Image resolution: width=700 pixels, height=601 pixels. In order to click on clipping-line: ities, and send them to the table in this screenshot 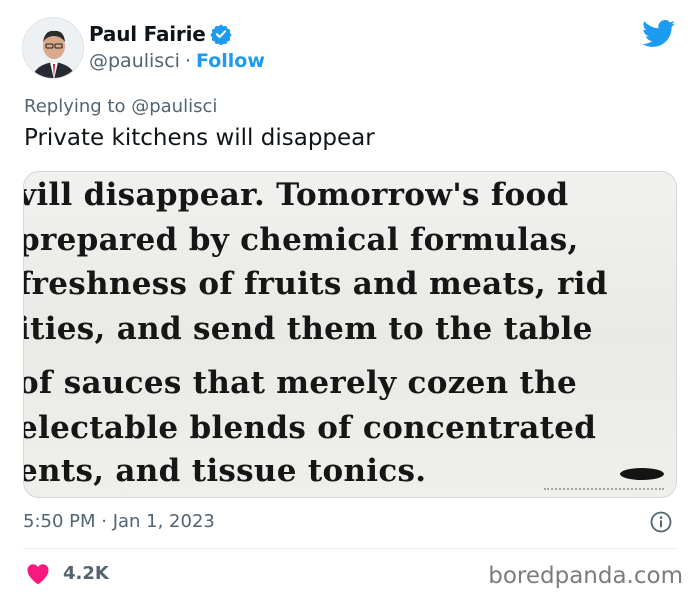, I will do `click(308, 329)`.